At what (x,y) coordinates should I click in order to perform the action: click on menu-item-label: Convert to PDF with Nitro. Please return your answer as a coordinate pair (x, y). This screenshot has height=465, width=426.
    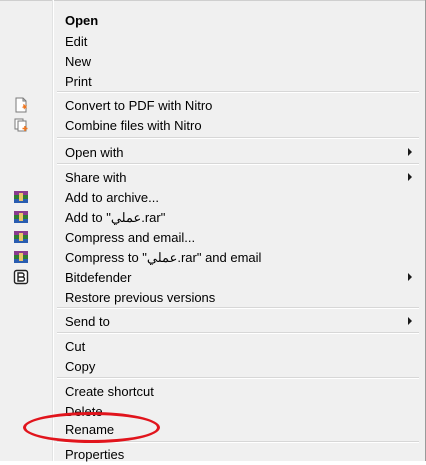
    Looking at the image, I should click on (139, 105).